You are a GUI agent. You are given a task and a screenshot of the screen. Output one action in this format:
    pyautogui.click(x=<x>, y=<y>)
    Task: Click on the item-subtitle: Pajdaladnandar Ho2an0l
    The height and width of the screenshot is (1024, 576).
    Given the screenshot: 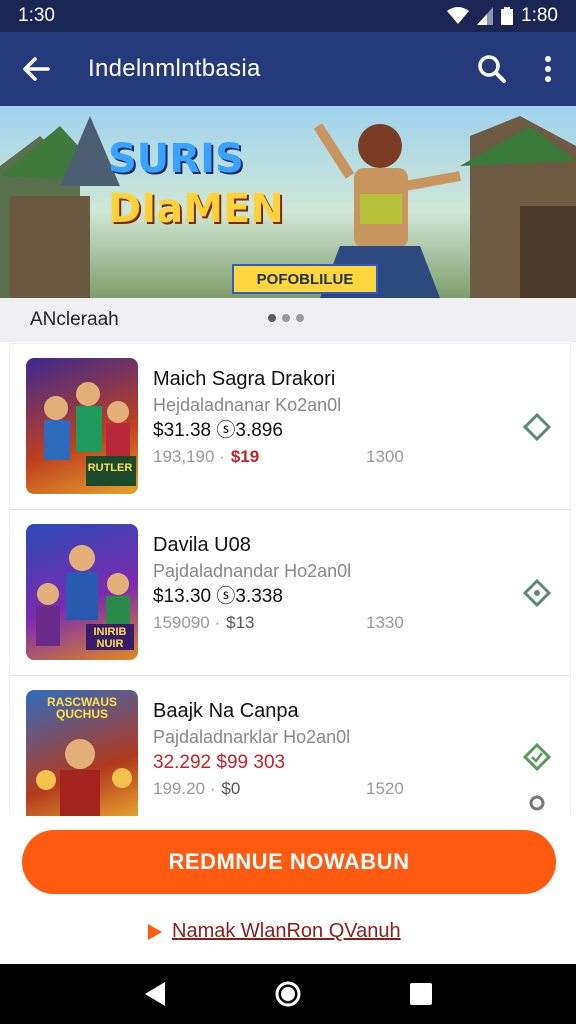 What is the action you would take?
    pyautogui.click(x=252, y=571)
    